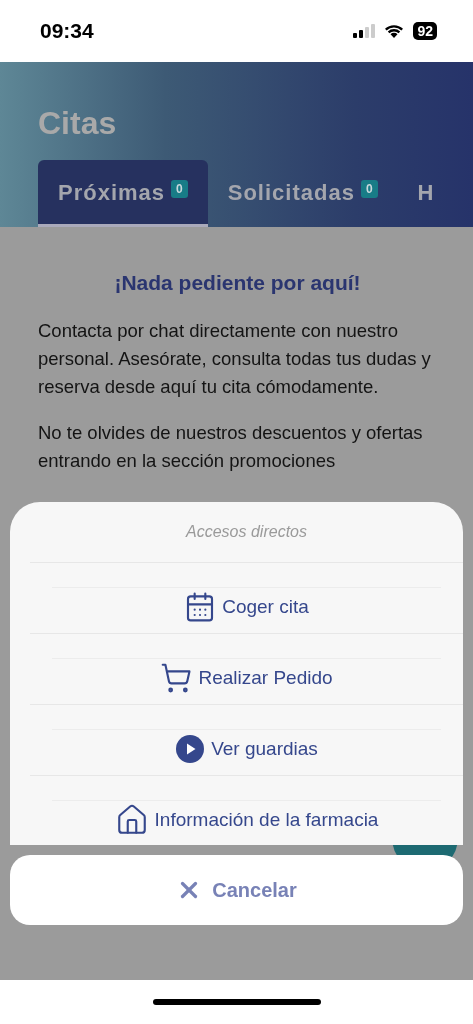  Describe the element at coordinates (246, 752) in the screenshot. I see `action-item: Ver guardias` at that location.